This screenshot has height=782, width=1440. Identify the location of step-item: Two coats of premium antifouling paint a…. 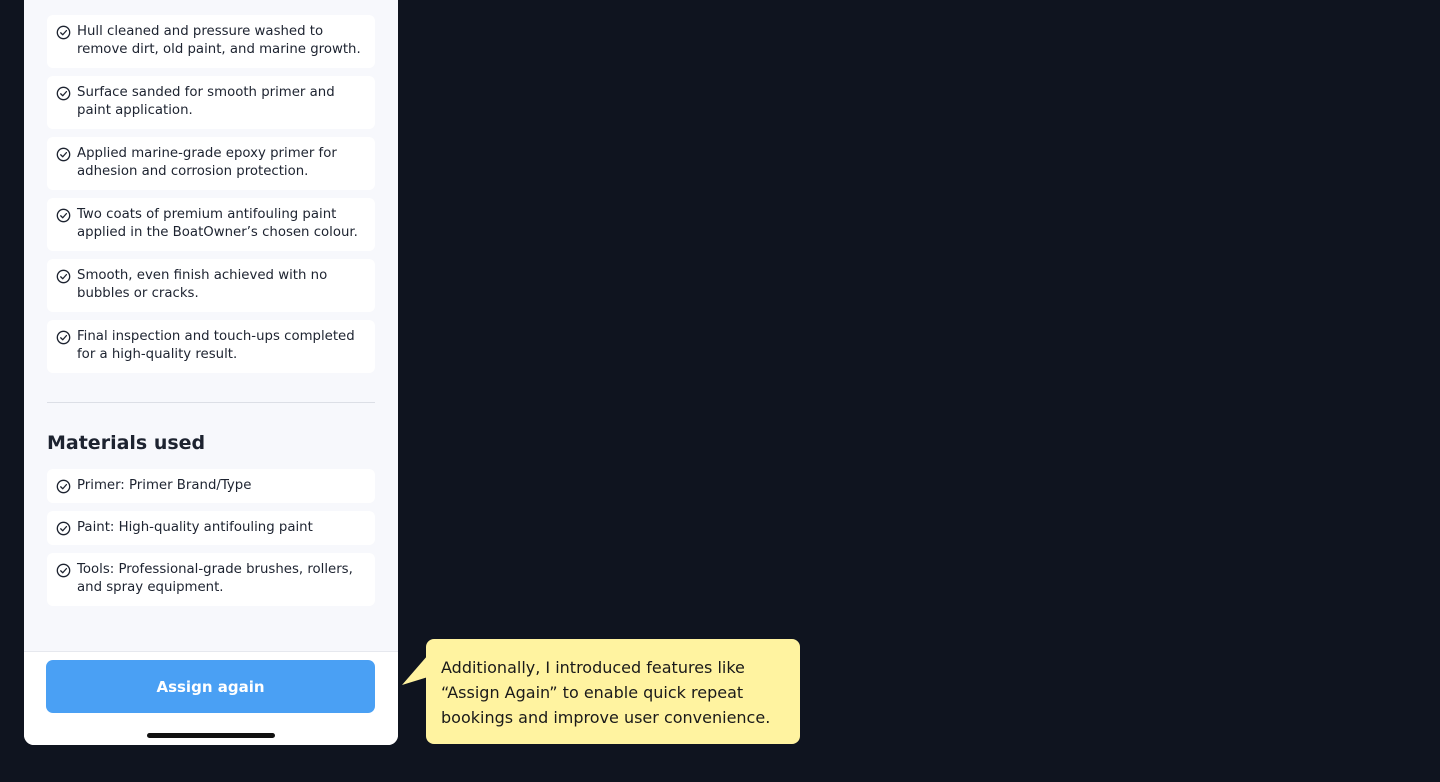
(211, 224).